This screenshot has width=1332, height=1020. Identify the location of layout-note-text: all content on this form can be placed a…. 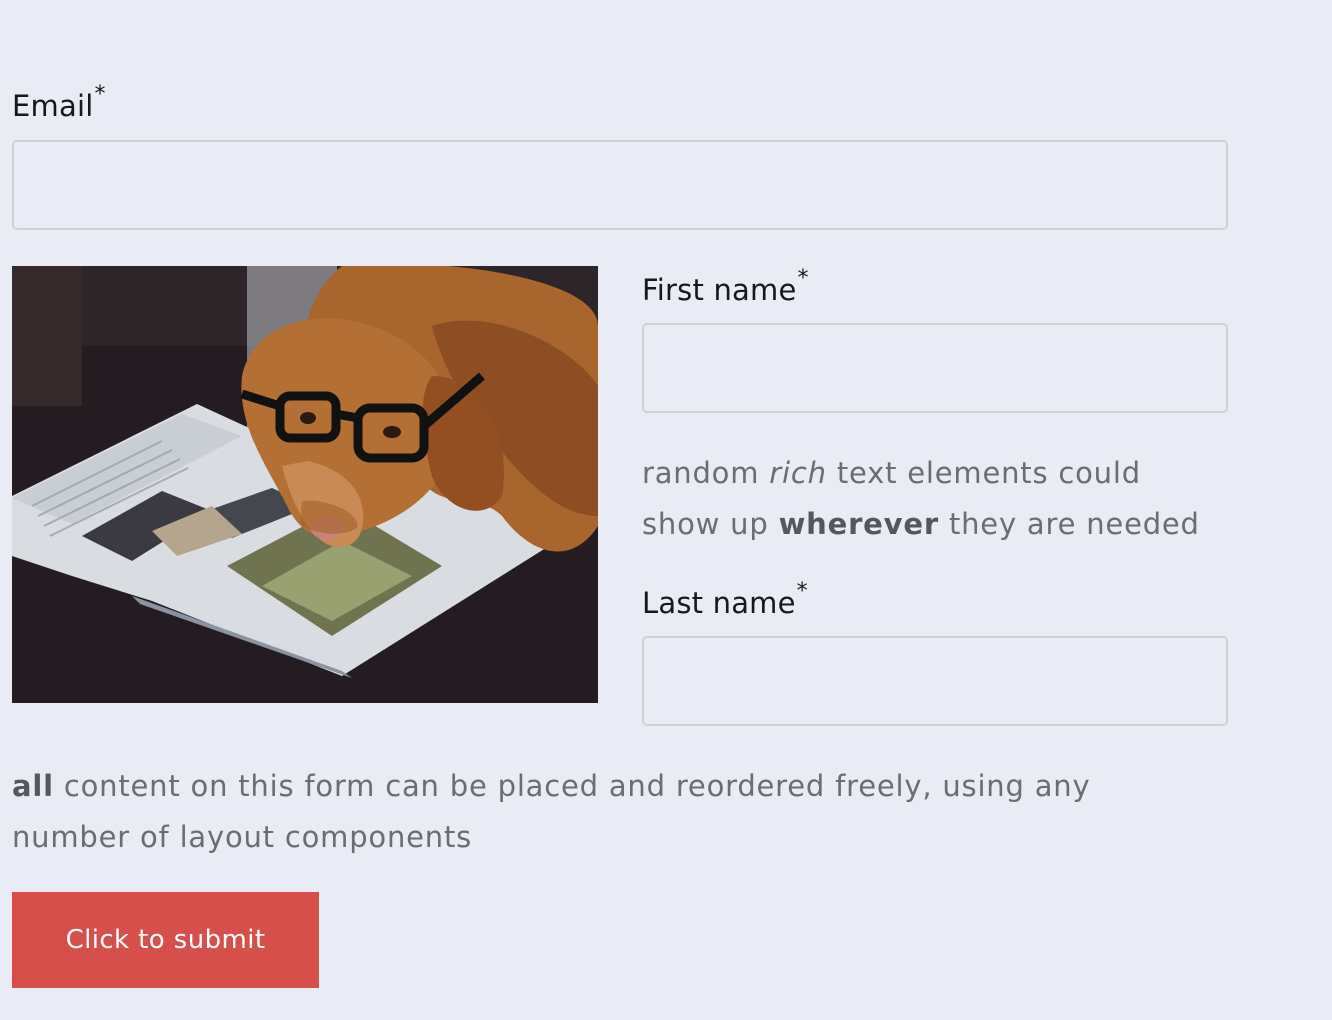
(582, 812).